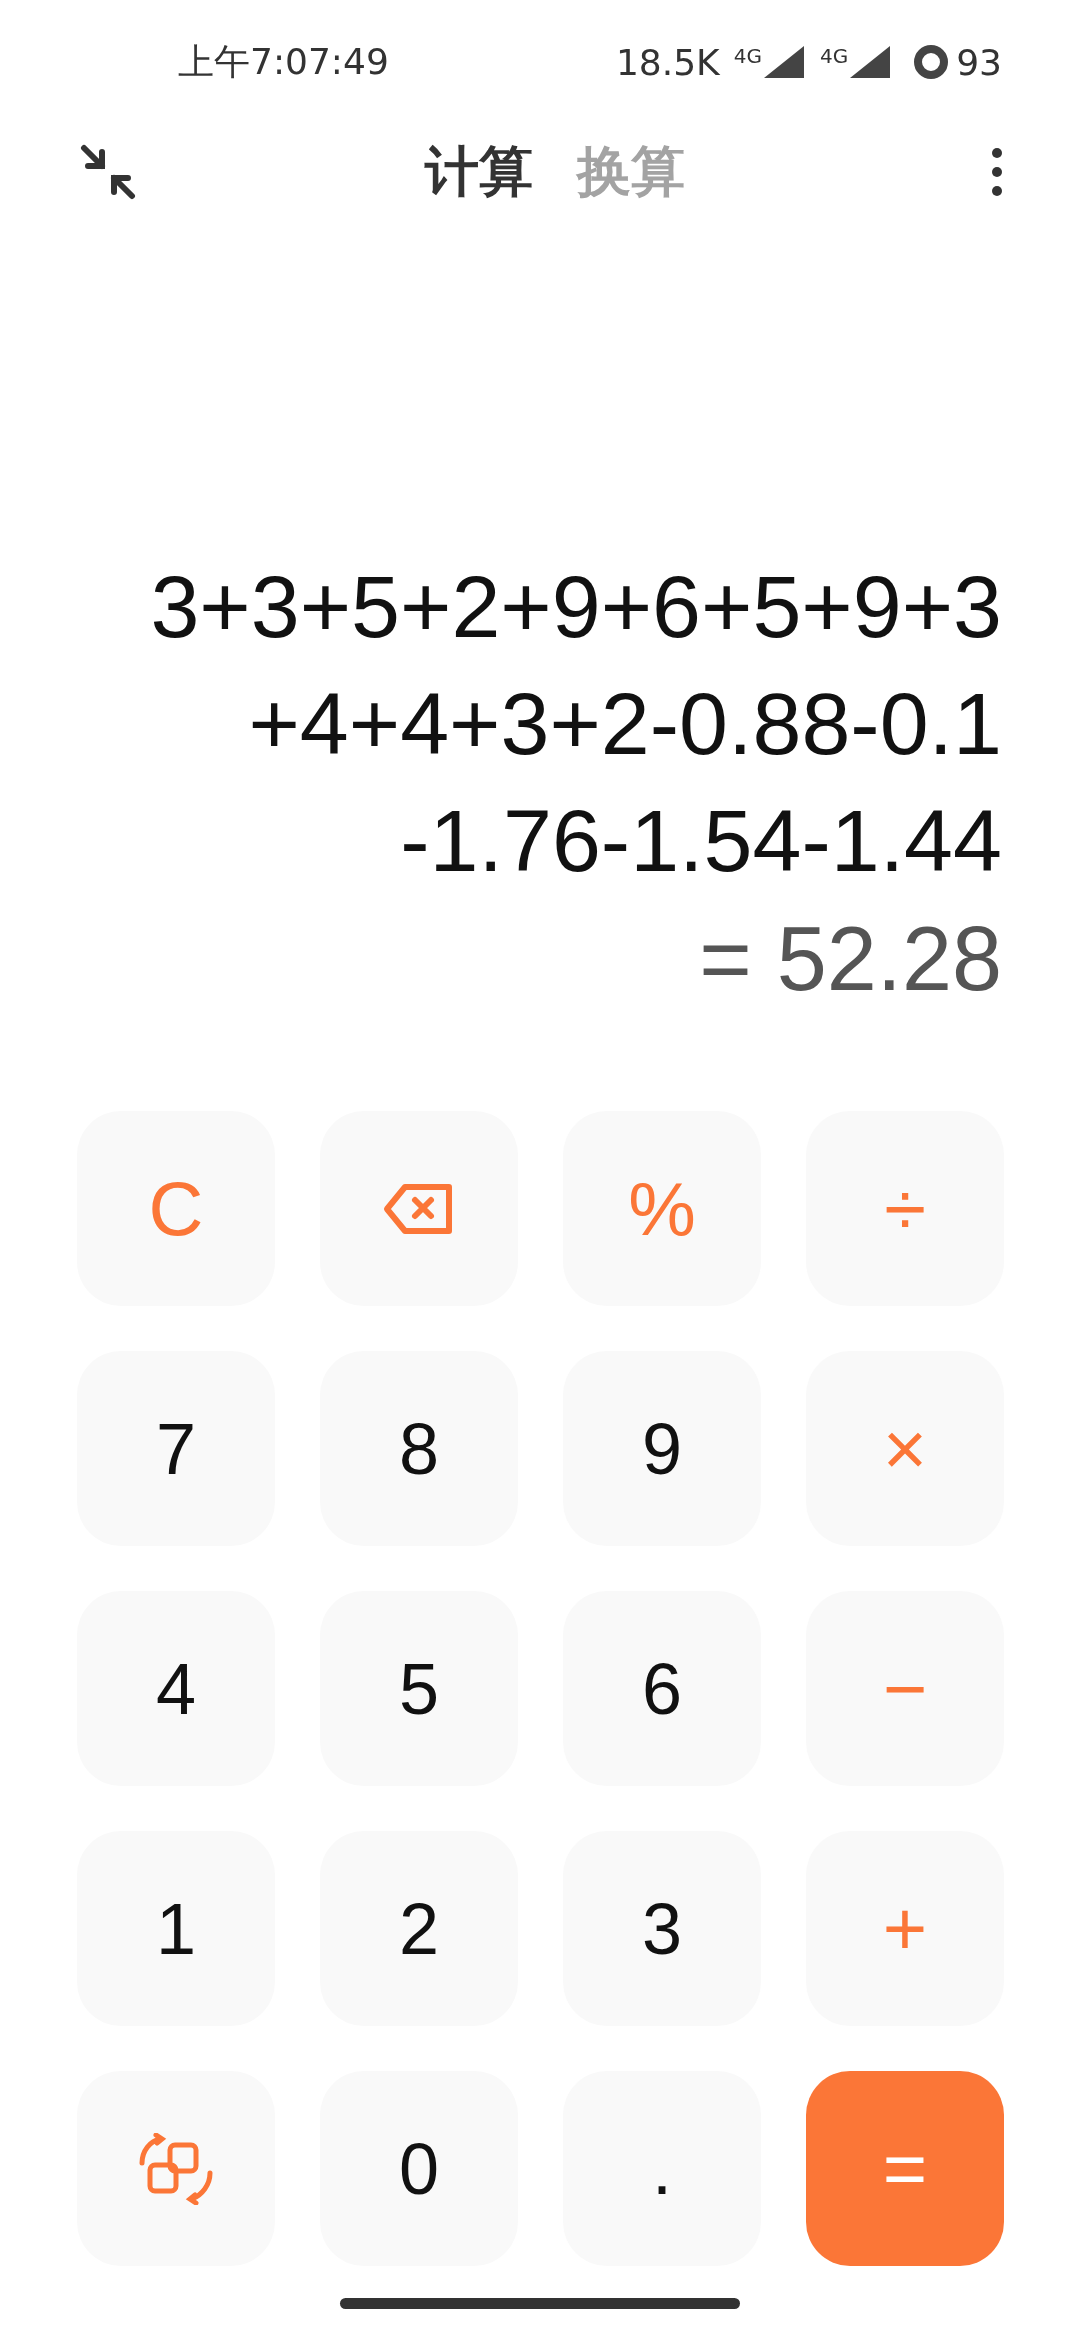  Describe the element at coordinates (662, 1448) in the screenshot. I see `digit-key: 9` at that location.